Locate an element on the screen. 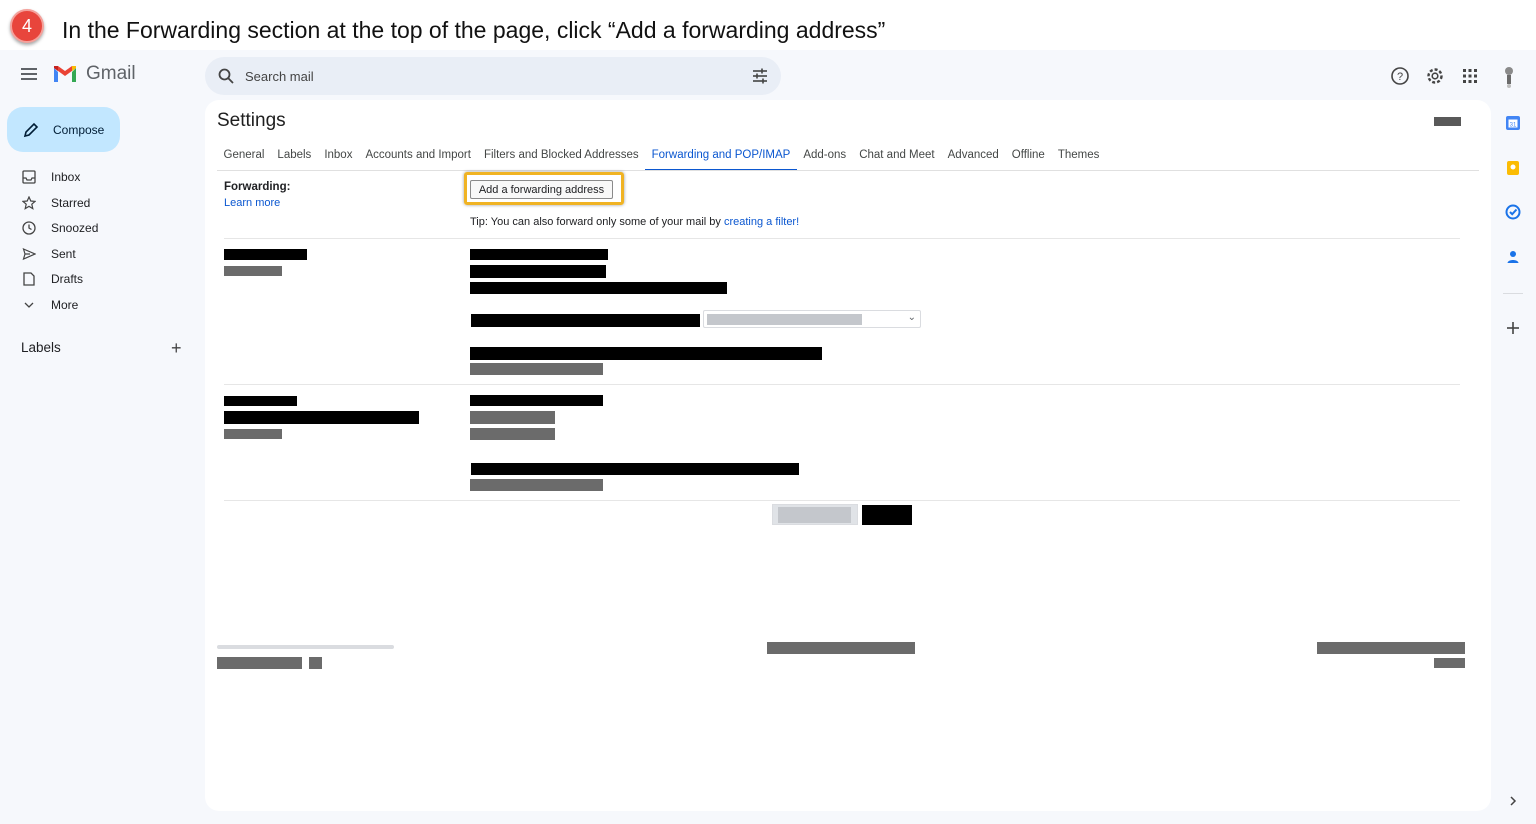 This screenshot has width=1536, height=824. sidebar-item-more: More is located at coordinates (97, 305).